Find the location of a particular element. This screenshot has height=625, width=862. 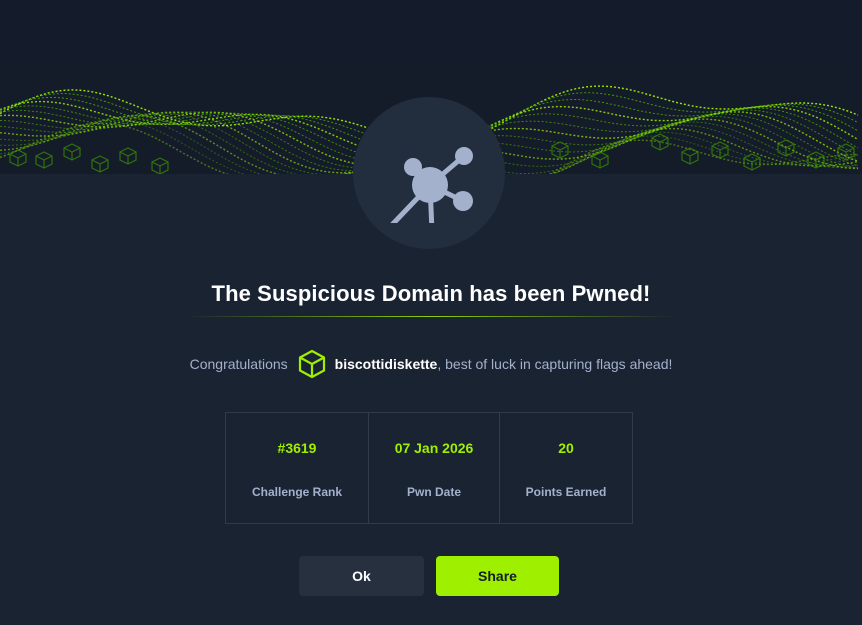

stat-label: Points Earned is located at coordinates (566, 492).